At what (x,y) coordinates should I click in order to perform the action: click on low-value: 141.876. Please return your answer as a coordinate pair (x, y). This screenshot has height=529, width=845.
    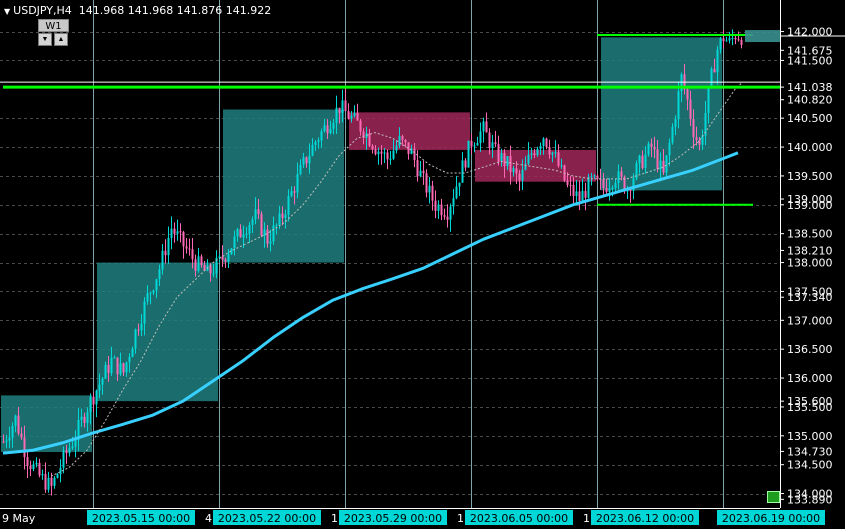
    Looking at the image, I should click on (199, 10).